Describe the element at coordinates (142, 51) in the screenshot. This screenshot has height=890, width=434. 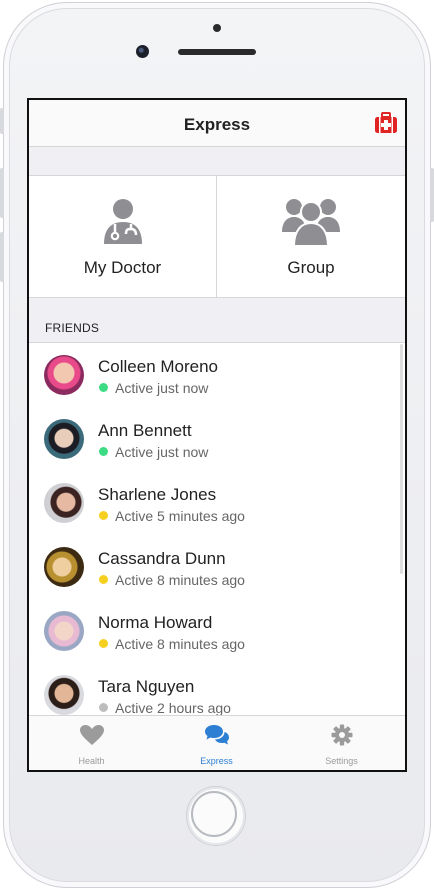
I see `front-camera` at that location.